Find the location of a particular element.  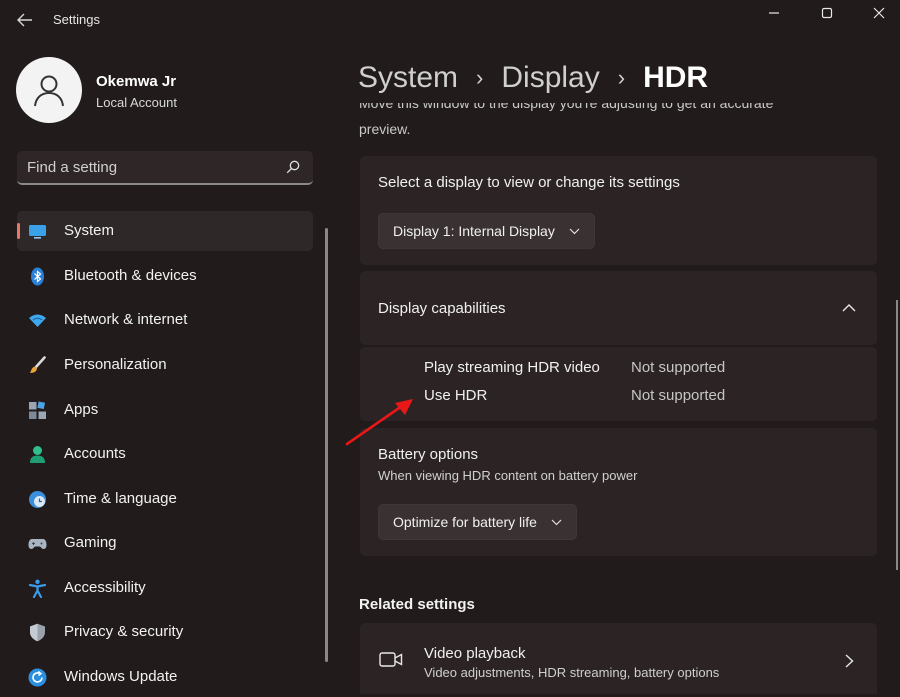

search-box is located at coordinates (165, 168).